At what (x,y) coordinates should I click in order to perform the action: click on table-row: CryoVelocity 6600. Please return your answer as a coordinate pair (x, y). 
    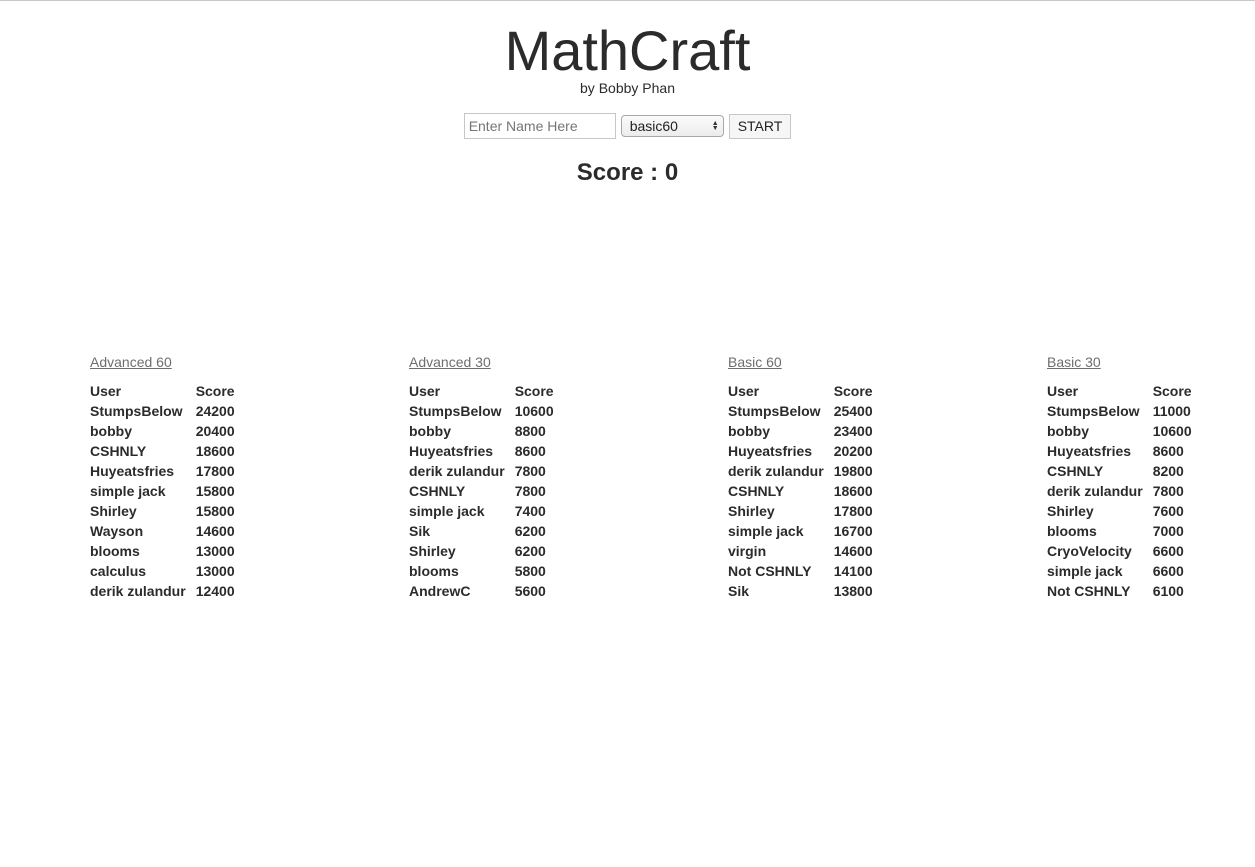
    Looking at the image, I should click on (1119, 551).